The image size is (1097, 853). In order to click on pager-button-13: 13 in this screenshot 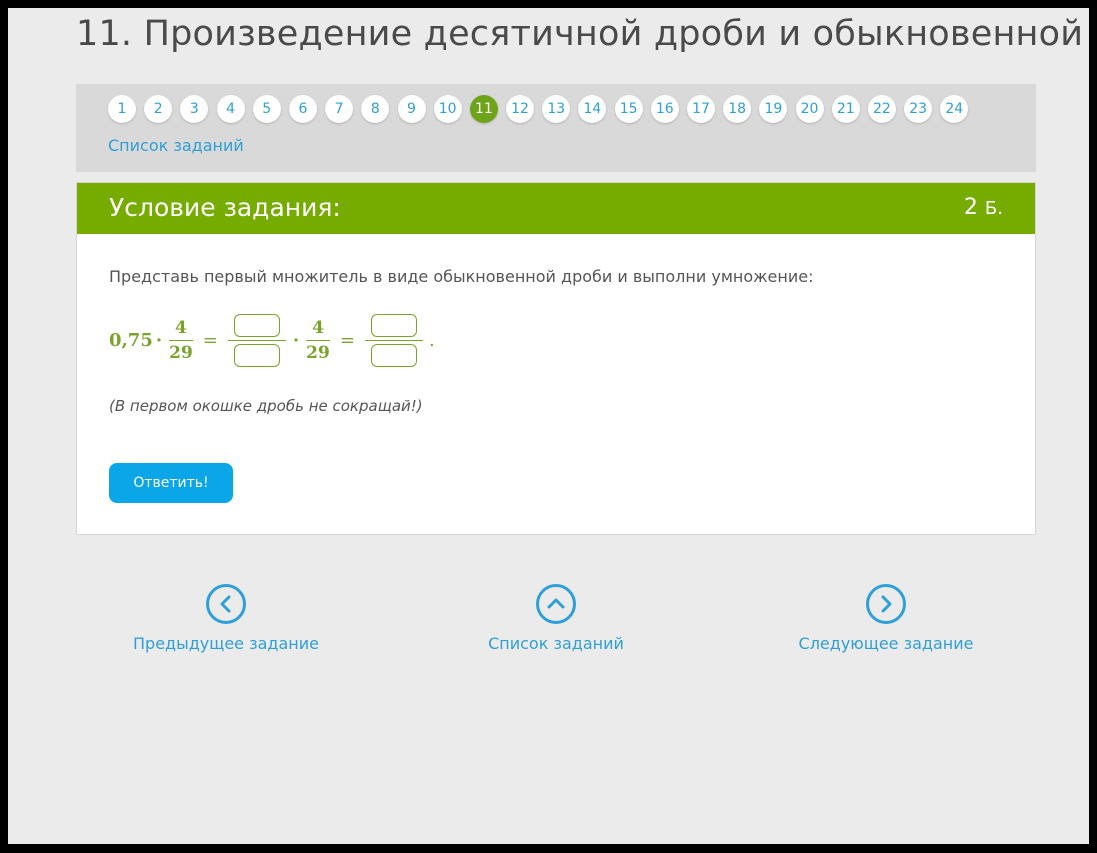, I will do `click(556, 109)`.